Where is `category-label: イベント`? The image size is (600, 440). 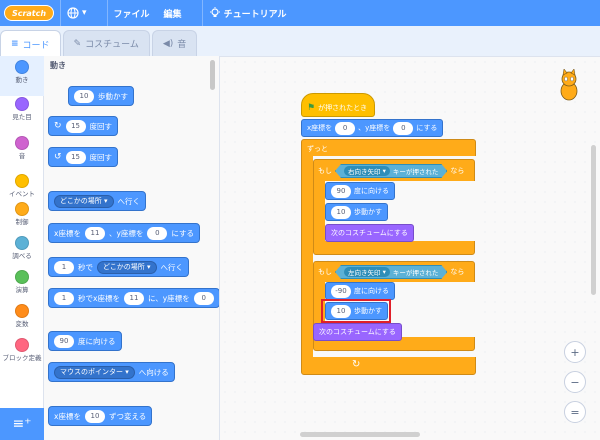 category-label: イベント is located at coordinates (22, 194).